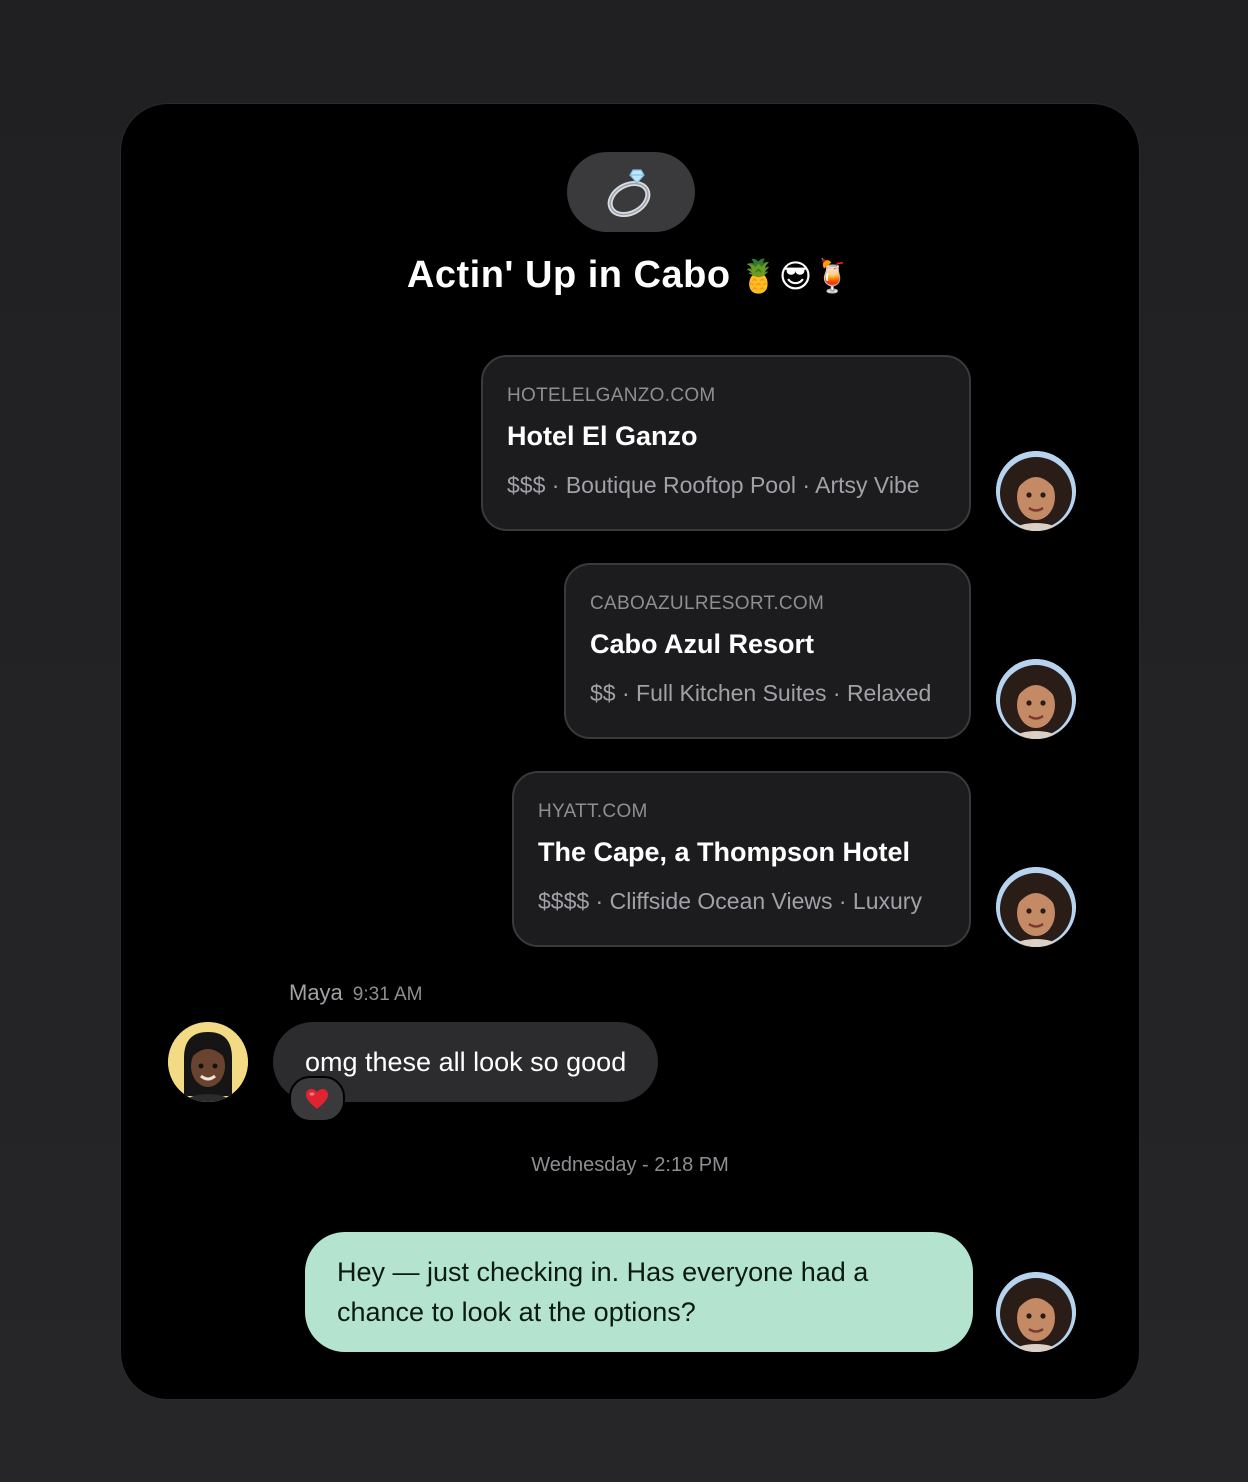 The image size is (1248, 1482). What do you see at coordinates (730, 901) in the screenshot?
I see `link-description: $$$$ · Cliffside Ocean Views · Luxury` at bounding box center [730, 901].